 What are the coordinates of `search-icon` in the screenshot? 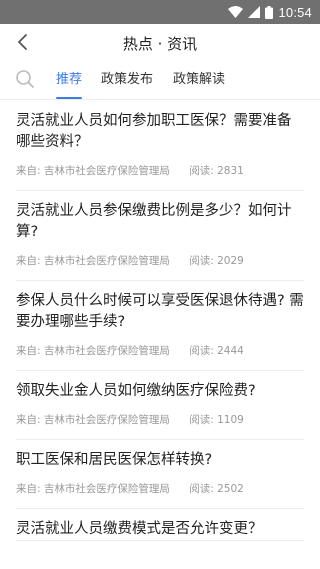 It's located at (25, 81).